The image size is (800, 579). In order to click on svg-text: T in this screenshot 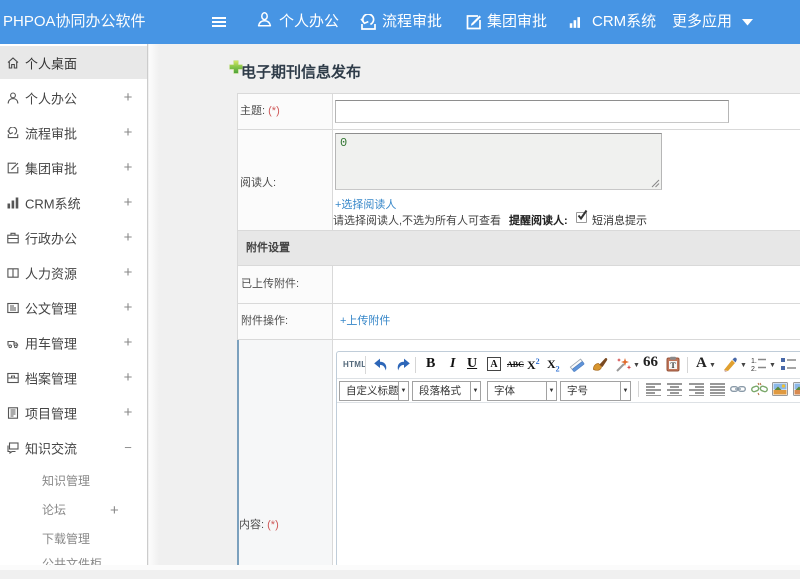, I will do `click(673, 365)`.